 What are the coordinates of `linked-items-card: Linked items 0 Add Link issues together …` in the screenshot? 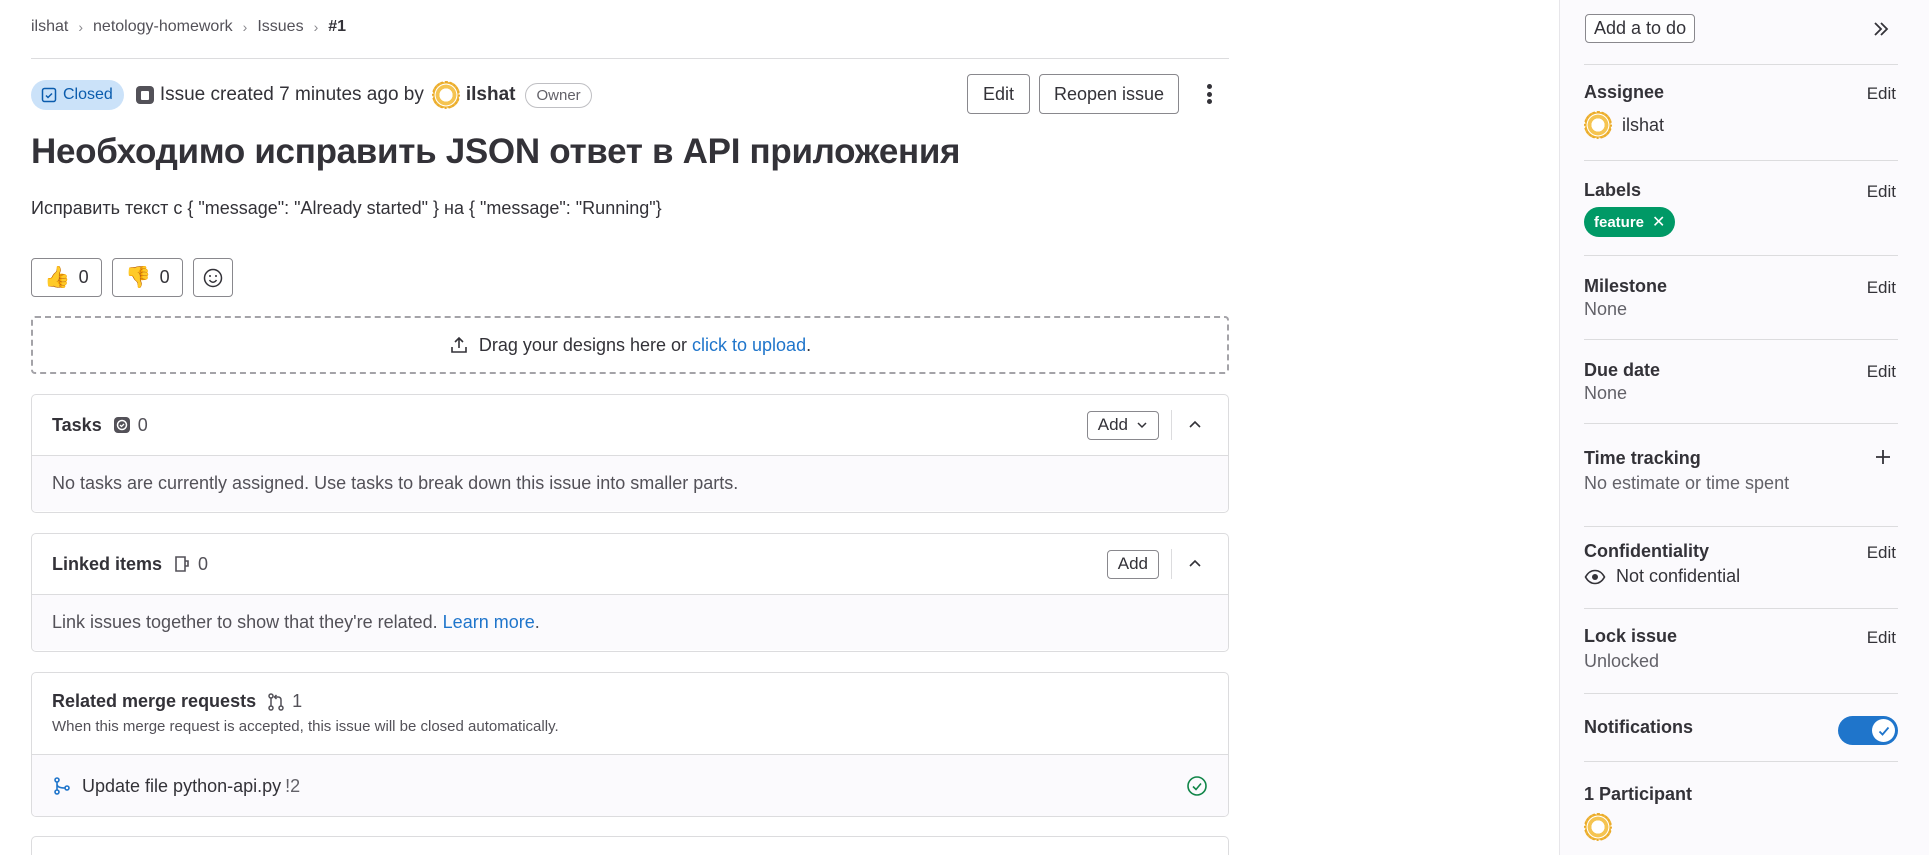 It's located at (630, 592).